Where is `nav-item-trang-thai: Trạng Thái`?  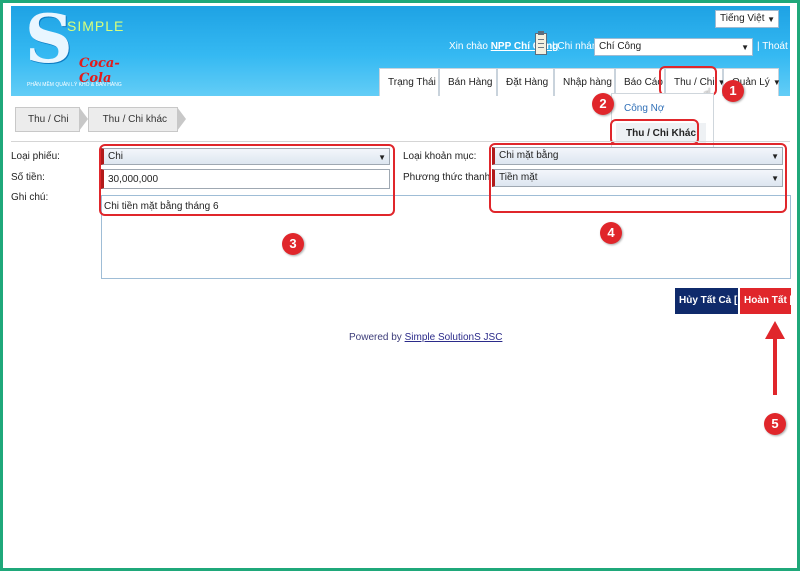 nav-item-trang-thai: Trạng Thái is located at coordinates (409, 82).